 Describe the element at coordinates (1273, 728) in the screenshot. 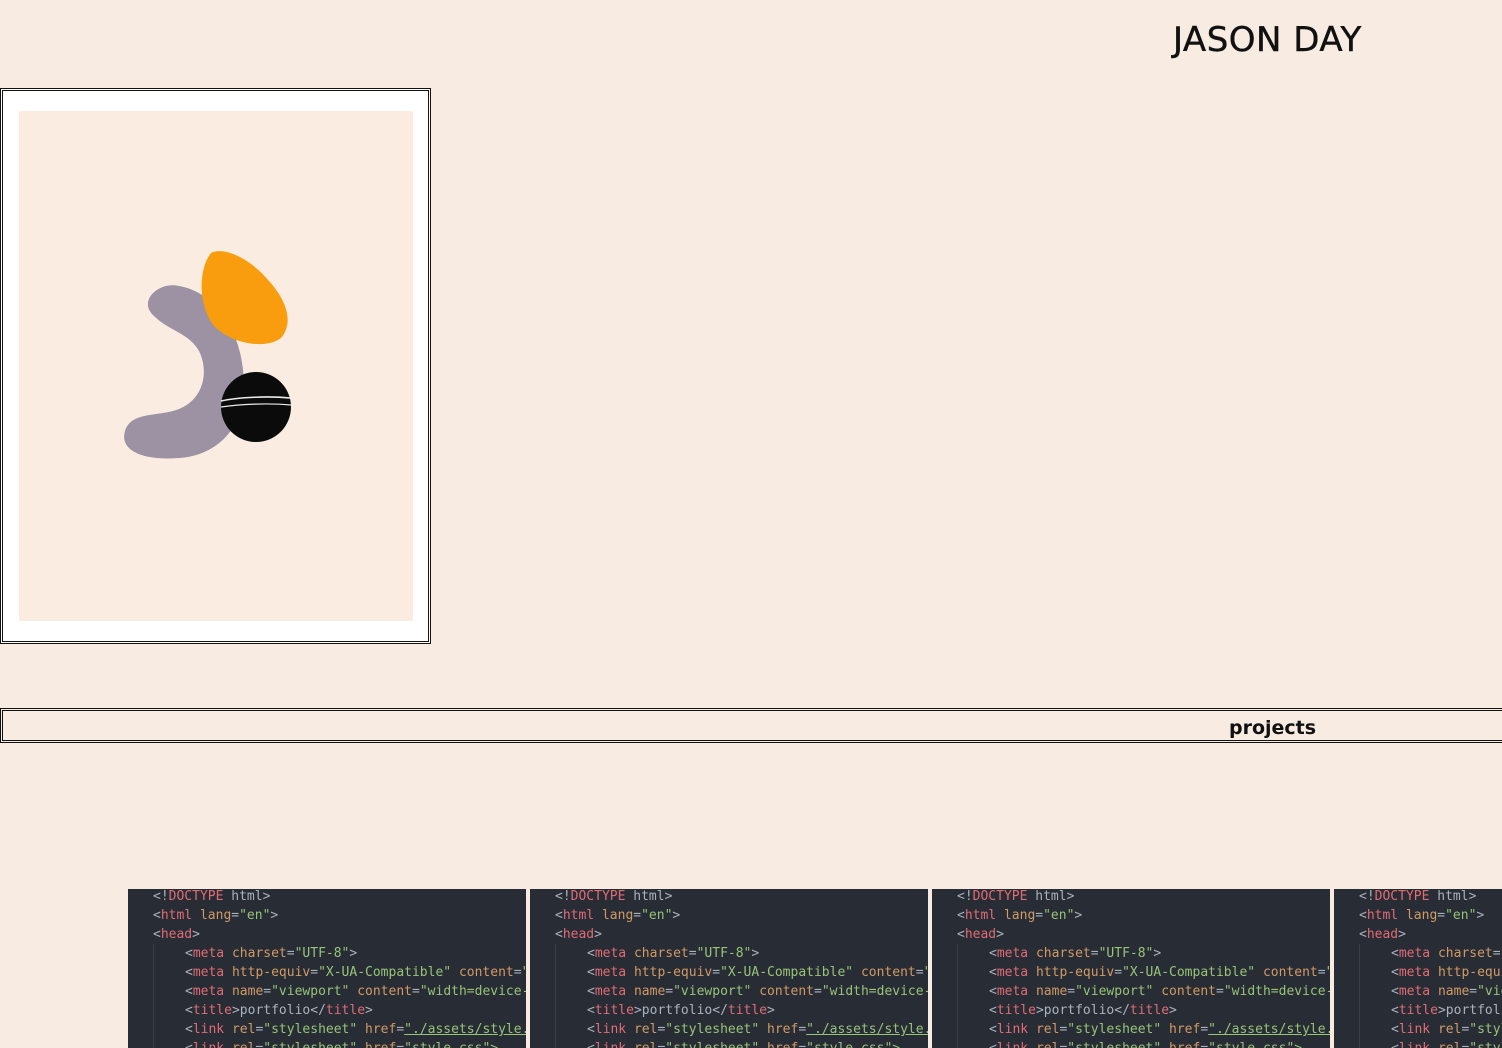

I see `projects-heading: projects` at that location.